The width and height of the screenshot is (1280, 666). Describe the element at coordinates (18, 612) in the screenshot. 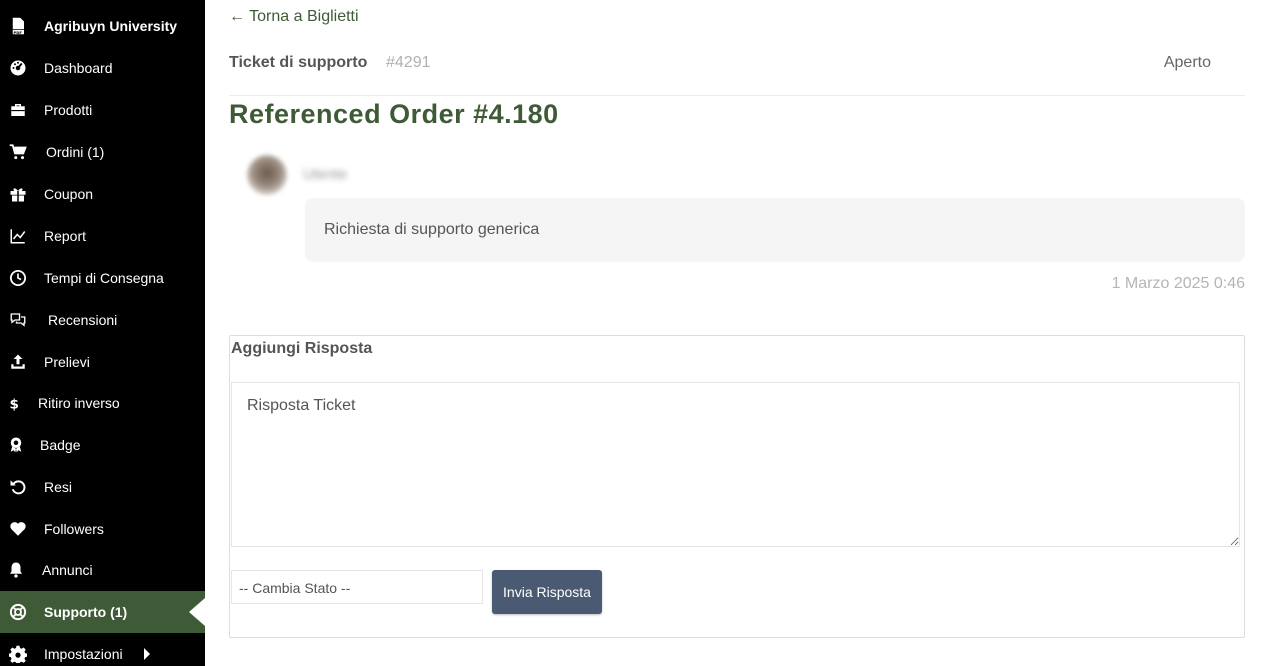

I see `lifebuoy-icon` at that location.